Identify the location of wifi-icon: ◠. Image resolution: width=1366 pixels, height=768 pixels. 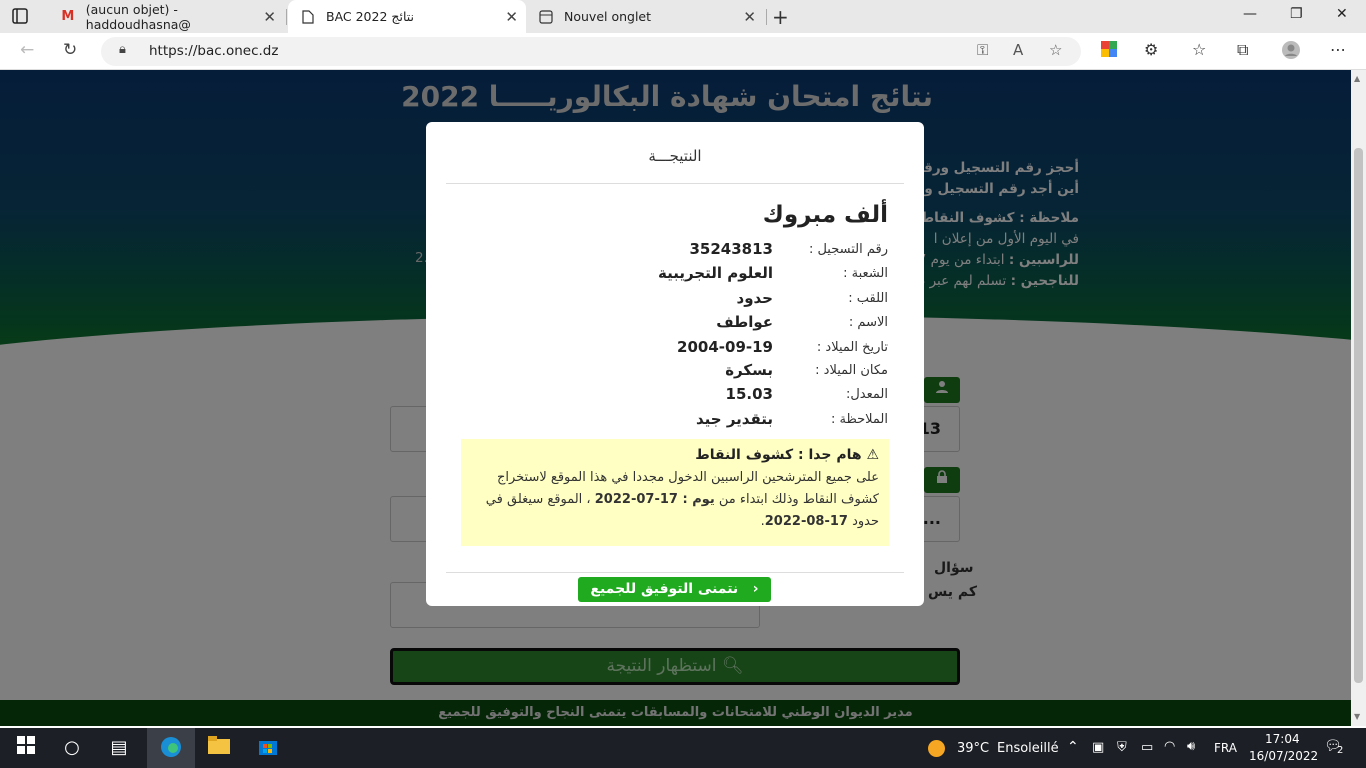
(1169, 746).